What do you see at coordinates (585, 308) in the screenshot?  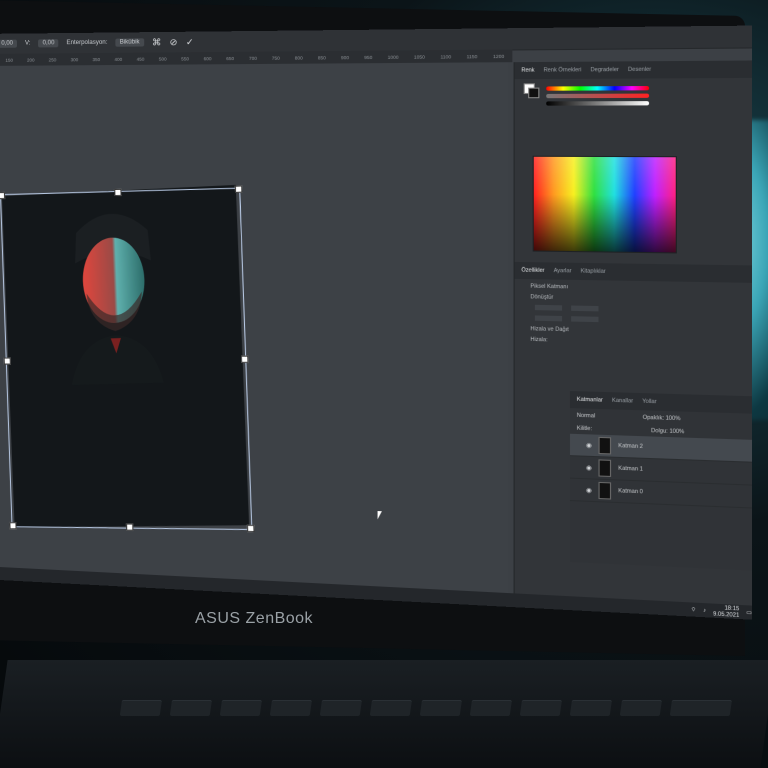 I see `x-field` at bounding box center [585, 308].